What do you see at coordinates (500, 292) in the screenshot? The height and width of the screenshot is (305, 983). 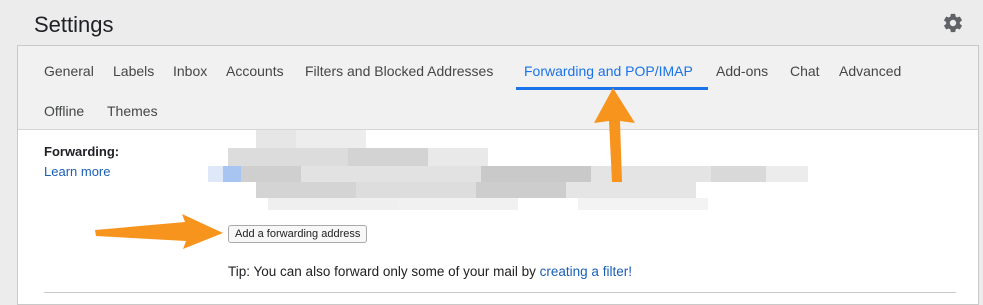 I see `section-divider` at bounding box center [500, 292].